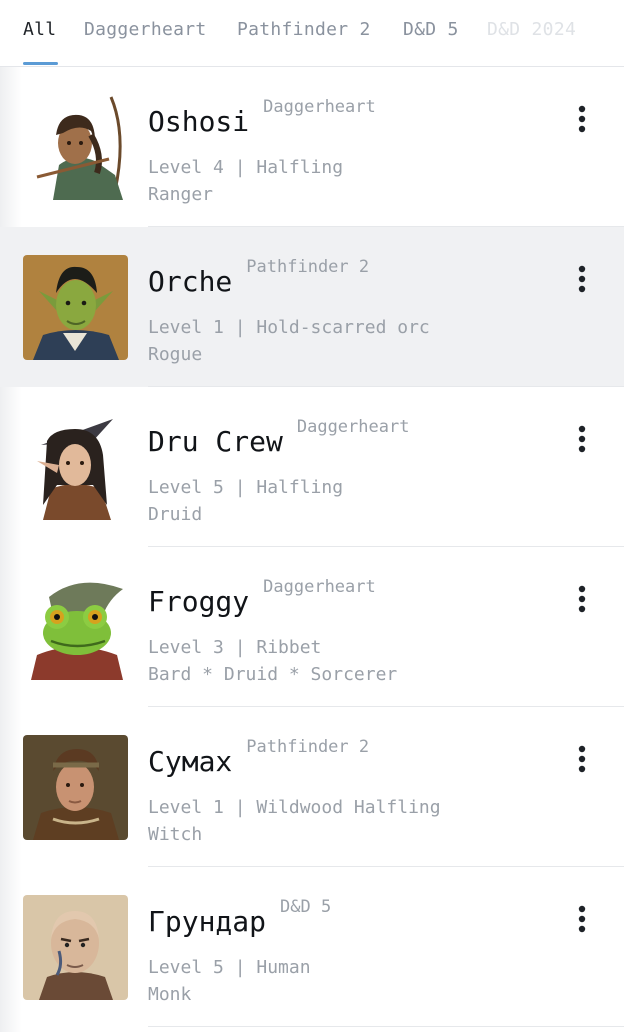  I want to click on active-tab-indicator, so click(40, 63).